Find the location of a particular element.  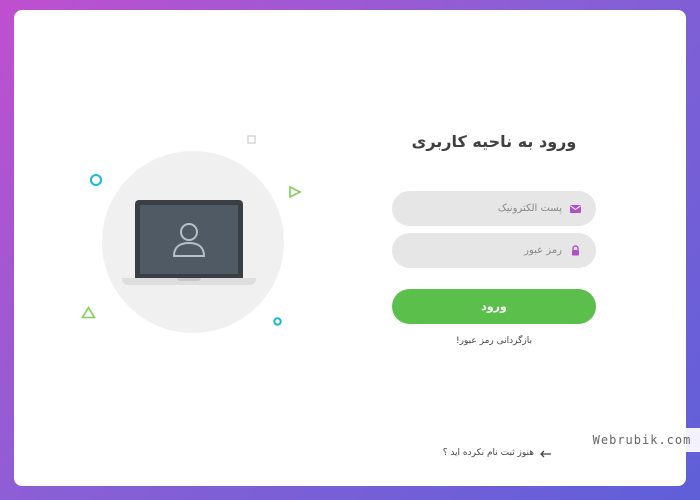

register-link: هنوز ثبت نام نکرده اید ؟ is located at coordinates (492, 455).